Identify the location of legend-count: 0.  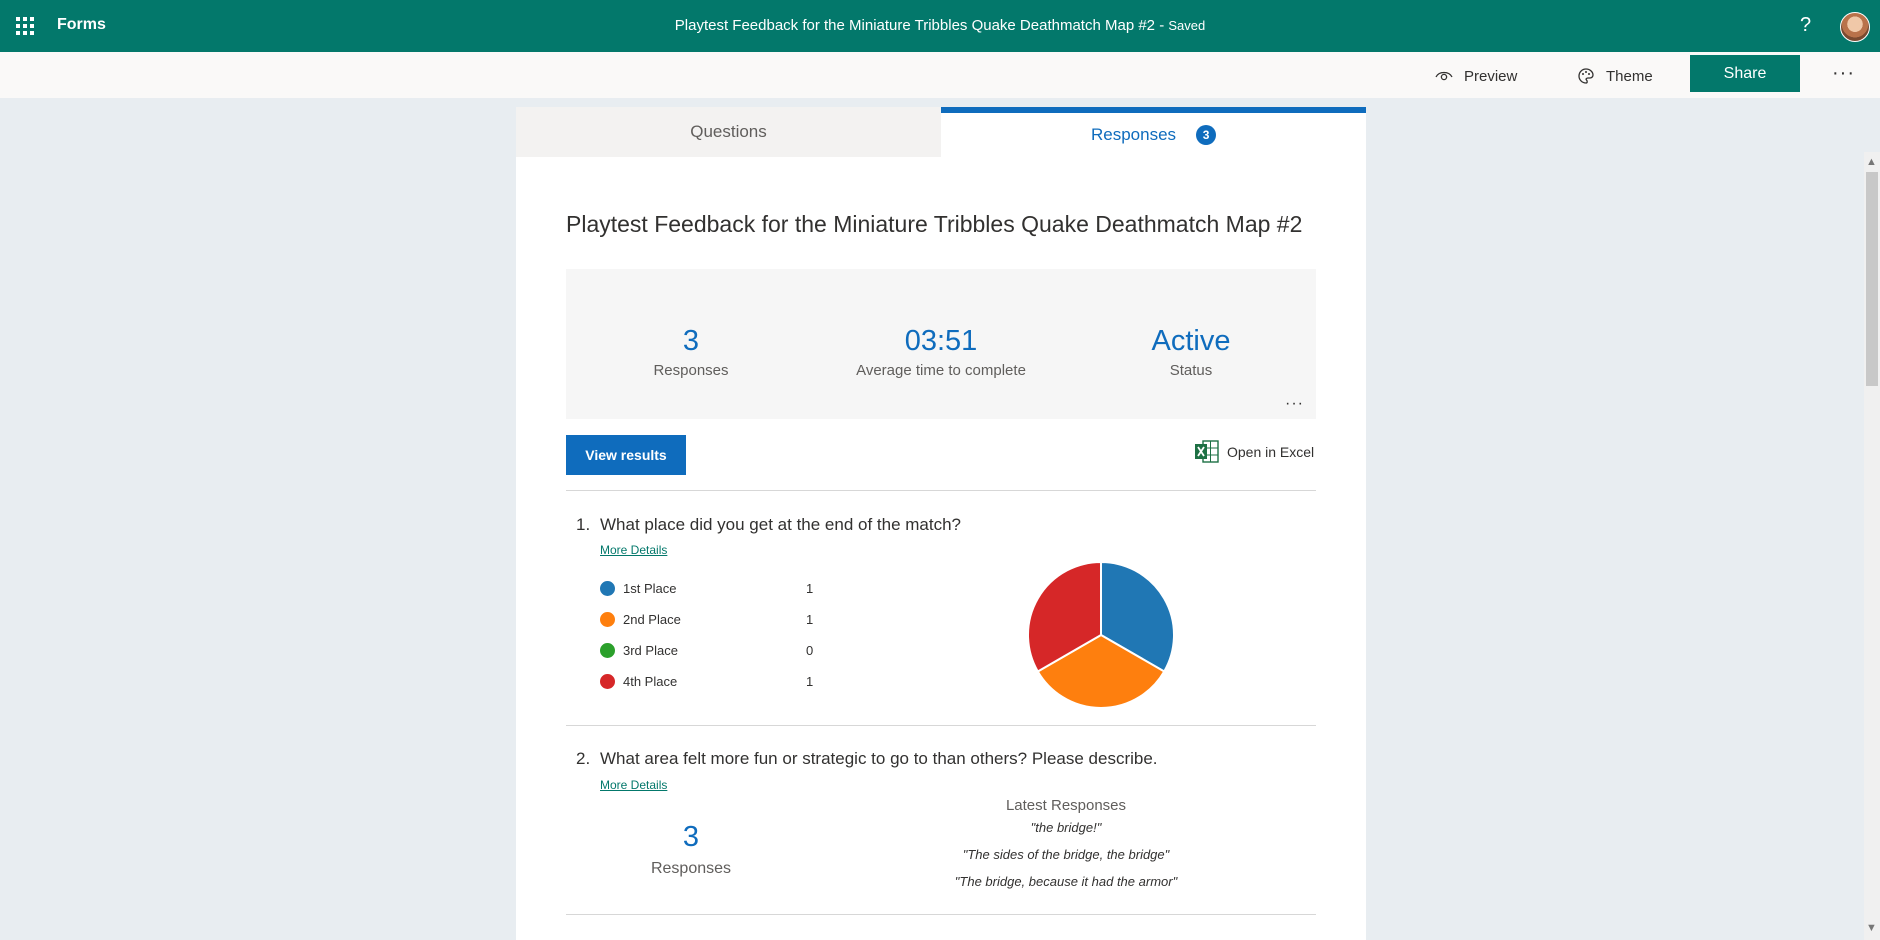
(810, 650).